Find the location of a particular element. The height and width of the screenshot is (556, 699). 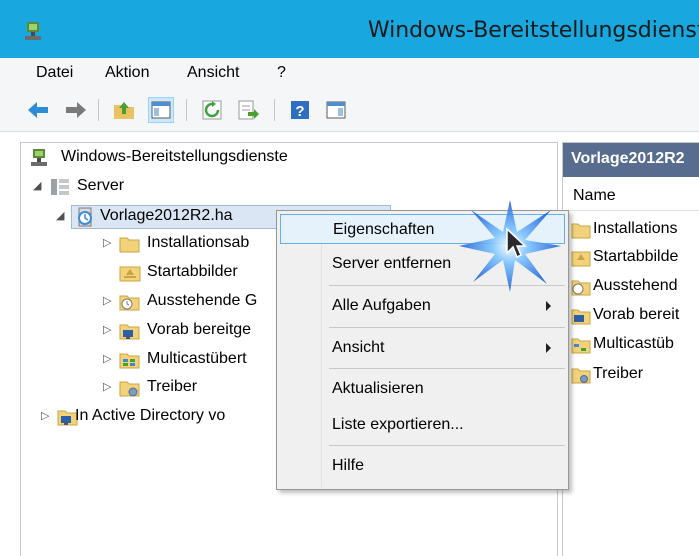

menu-datei: Datei is located at coordinates (54, 73).